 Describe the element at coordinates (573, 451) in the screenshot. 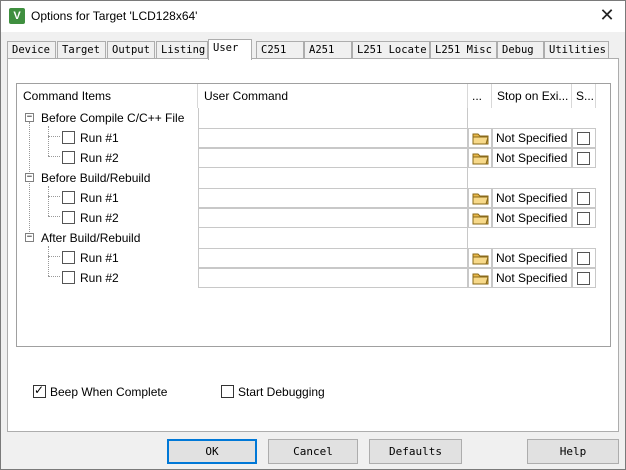

I see `help-button: Help` at that location.